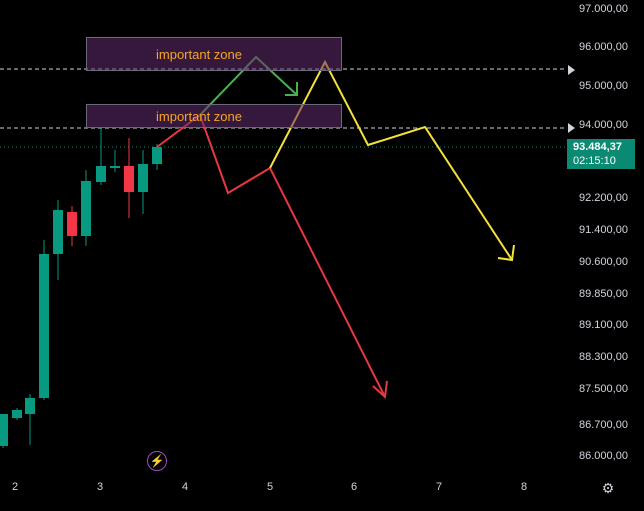 This screenshot has height=511, width=644. What do you see at coordinates (603, 425) in the screenshot?
I see `price-tick: 86.700,00` at bounding box center [603, 425].